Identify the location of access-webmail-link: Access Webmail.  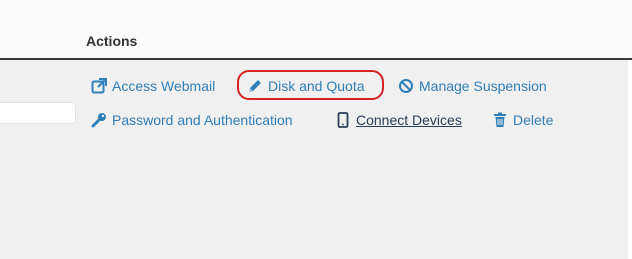
(153, 86).